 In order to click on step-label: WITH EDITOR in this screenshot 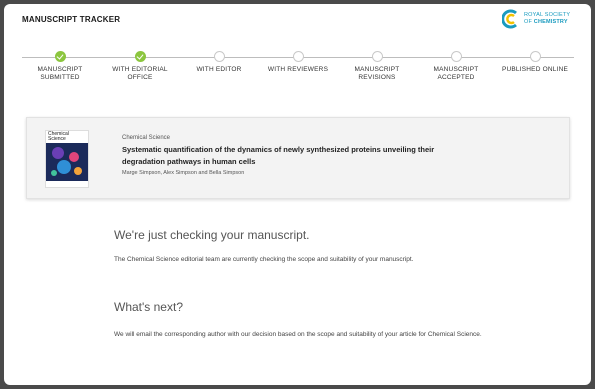, I will do `click(219, 69)`.